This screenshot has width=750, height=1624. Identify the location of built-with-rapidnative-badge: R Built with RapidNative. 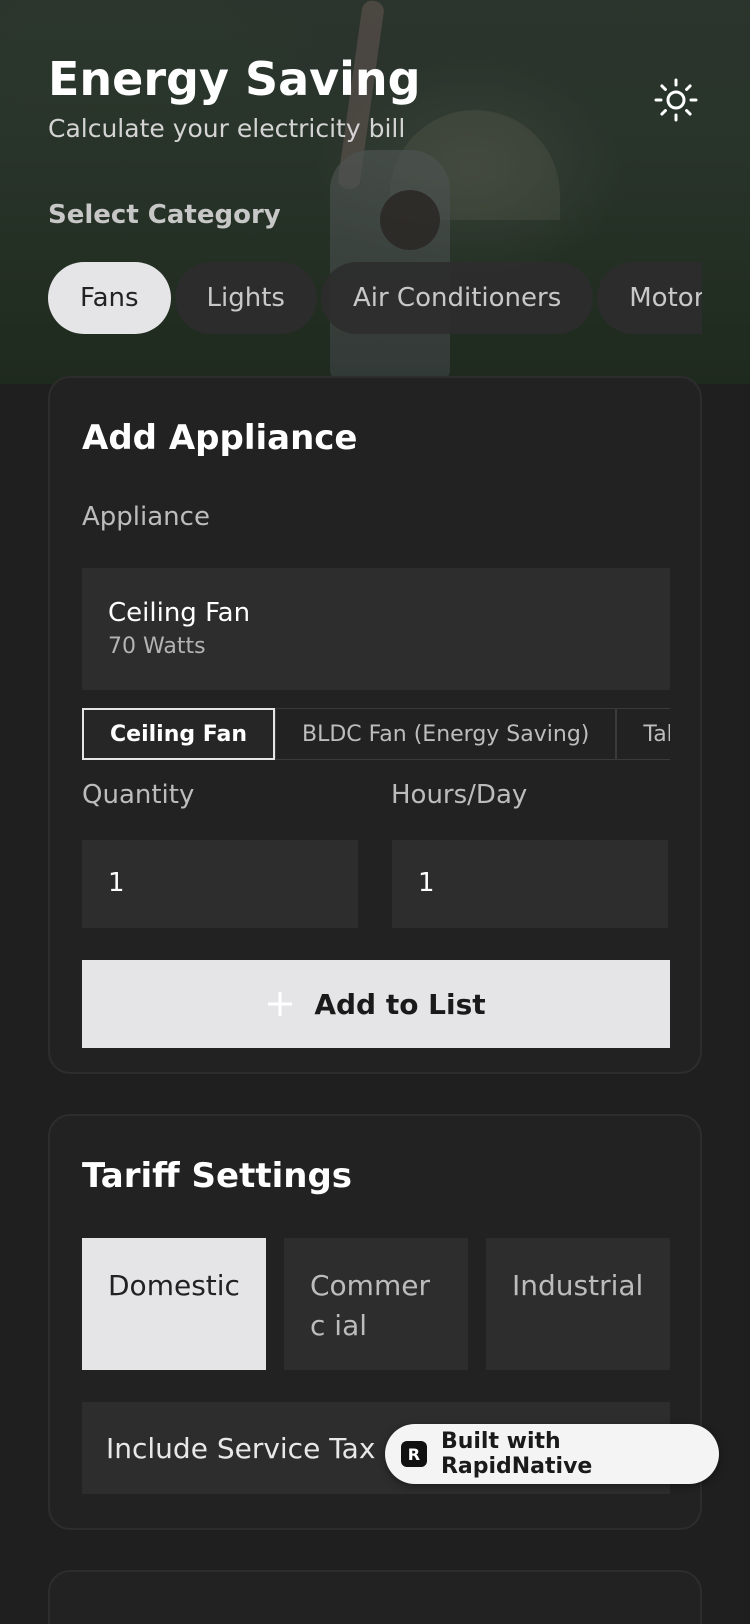
(552, 1454).